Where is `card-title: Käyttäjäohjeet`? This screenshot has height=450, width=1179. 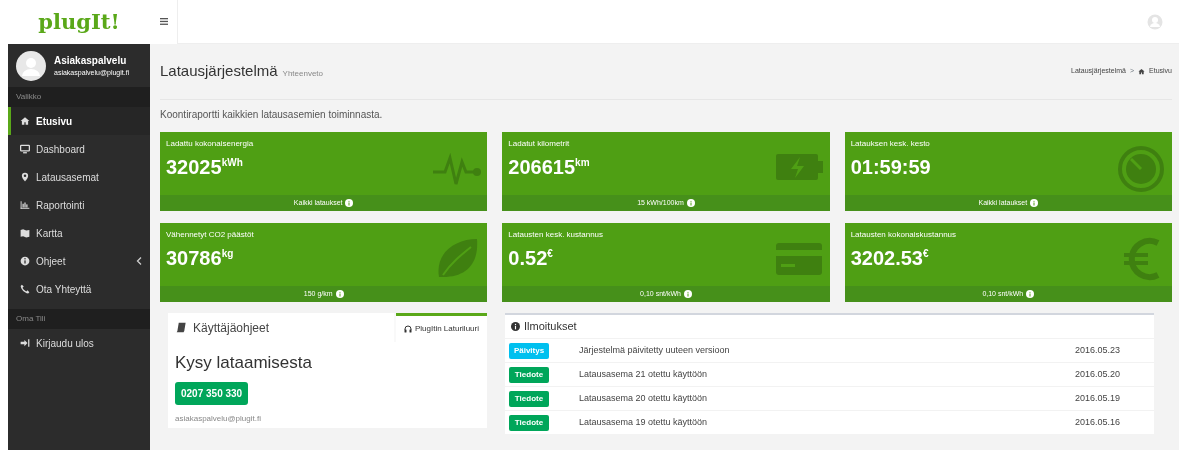 card-title: Käyttäjäohjeet is located at coordinates (231, 328).